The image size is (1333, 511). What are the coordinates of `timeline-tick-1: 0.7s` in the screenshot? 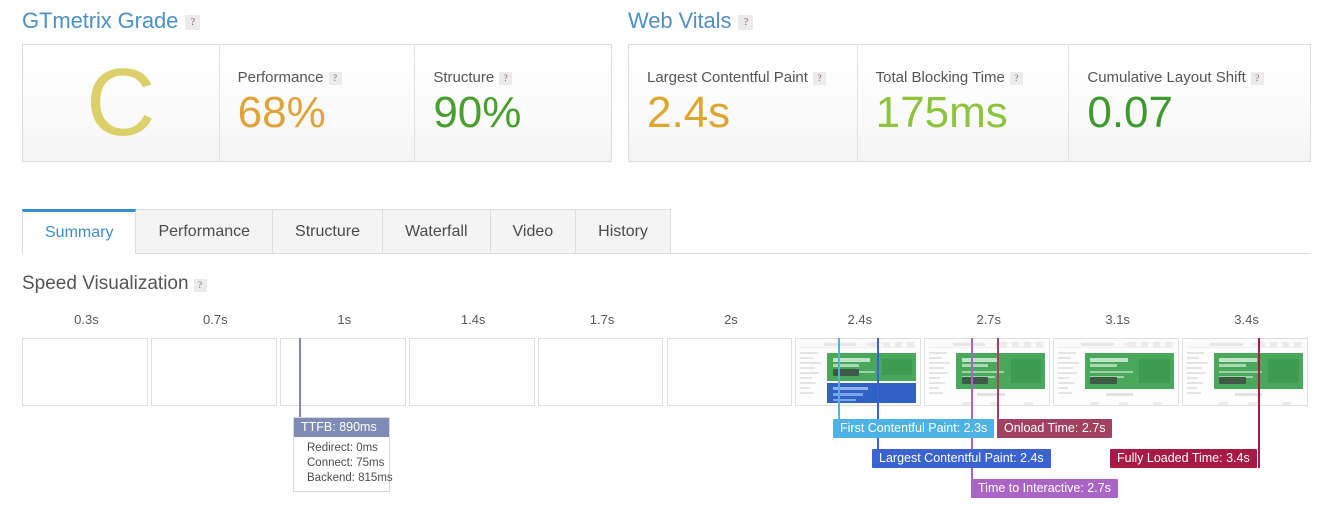 It's located at (215, 319).